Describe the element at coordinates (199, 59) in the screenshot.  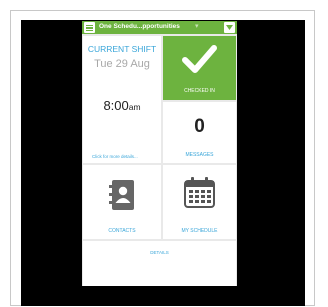
I see `checkmark-icon` at that location.